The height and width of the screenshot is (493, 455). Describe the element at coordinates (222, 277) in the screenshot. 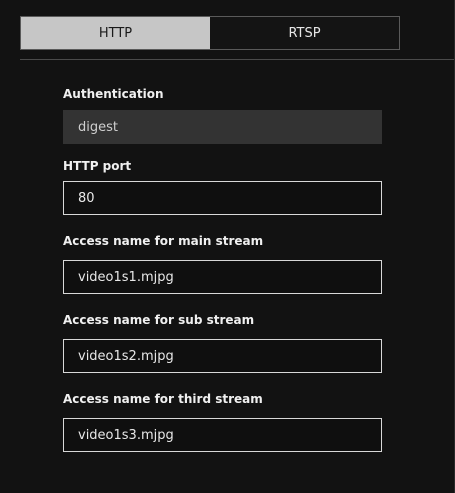

I see `main-stream-input: video1s1.mjpg` at that location.